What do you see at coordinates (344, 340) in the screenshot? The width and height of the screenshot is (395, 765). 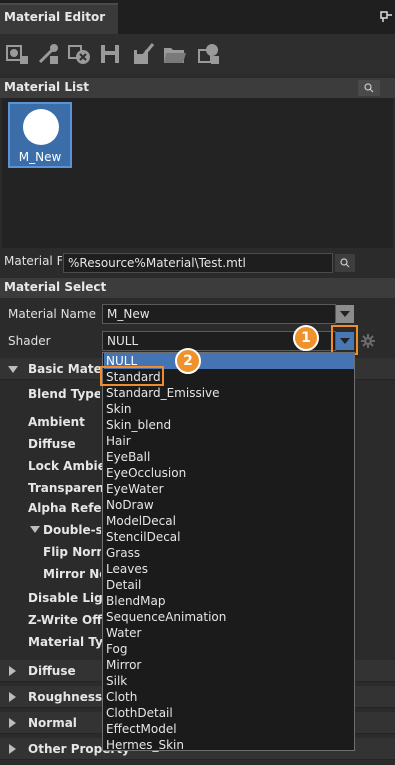 I see `shader-arrow-highlight` at bounding box center [344, 340].